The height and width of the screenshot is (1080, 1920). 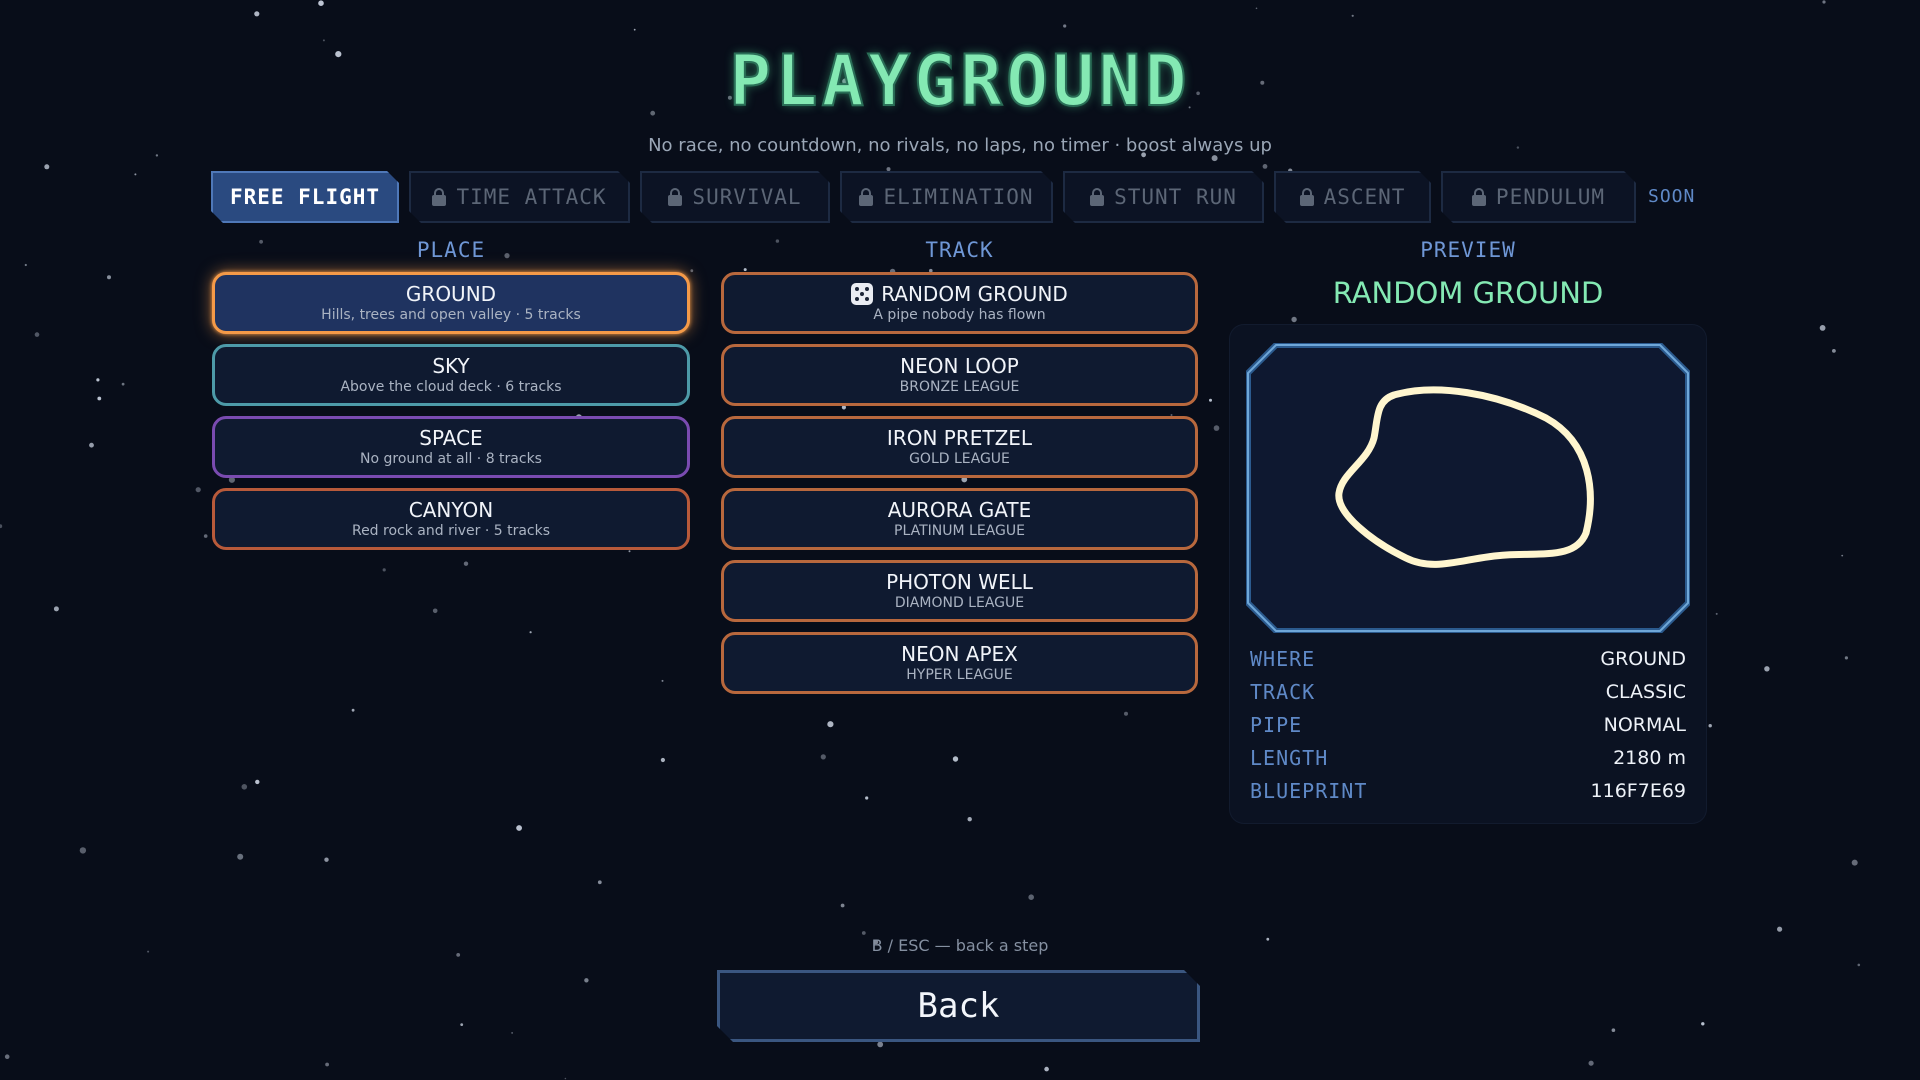 What do you see at coordinates (451, 459) in the screenshot?
I see `place-description: No ground at all · 8 tracks` at bounding box center [451, 459].